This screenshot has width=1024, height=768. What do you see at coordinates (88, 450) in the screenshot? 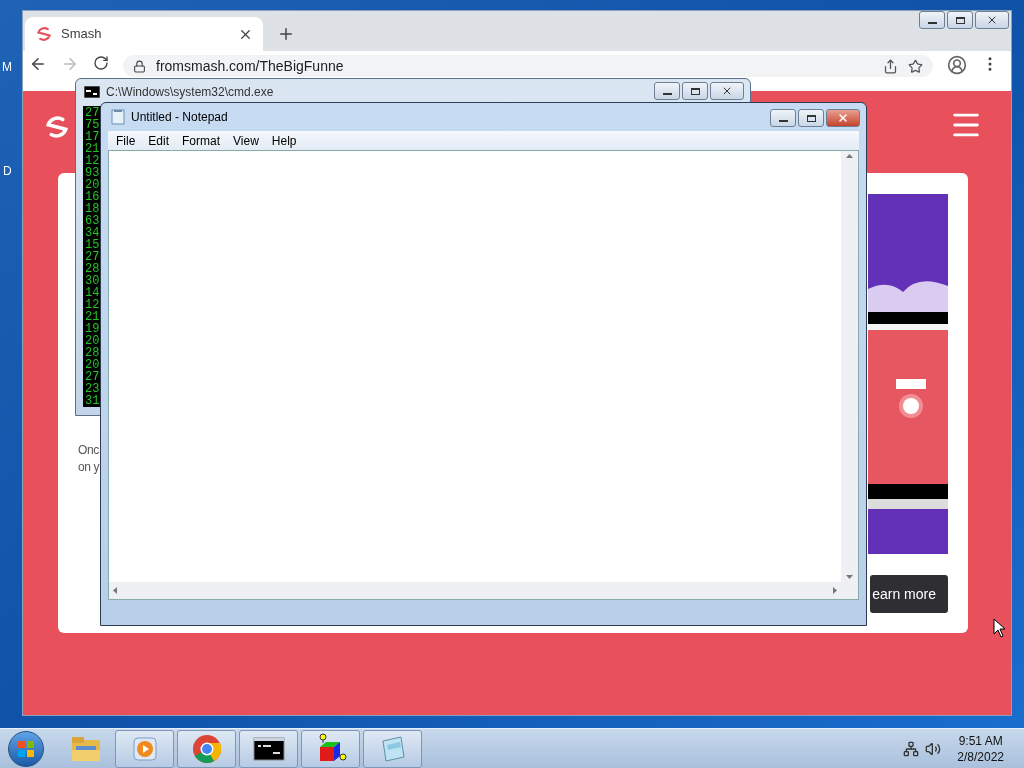
I see `card-text: Onc` at bounding box center [88, 450].